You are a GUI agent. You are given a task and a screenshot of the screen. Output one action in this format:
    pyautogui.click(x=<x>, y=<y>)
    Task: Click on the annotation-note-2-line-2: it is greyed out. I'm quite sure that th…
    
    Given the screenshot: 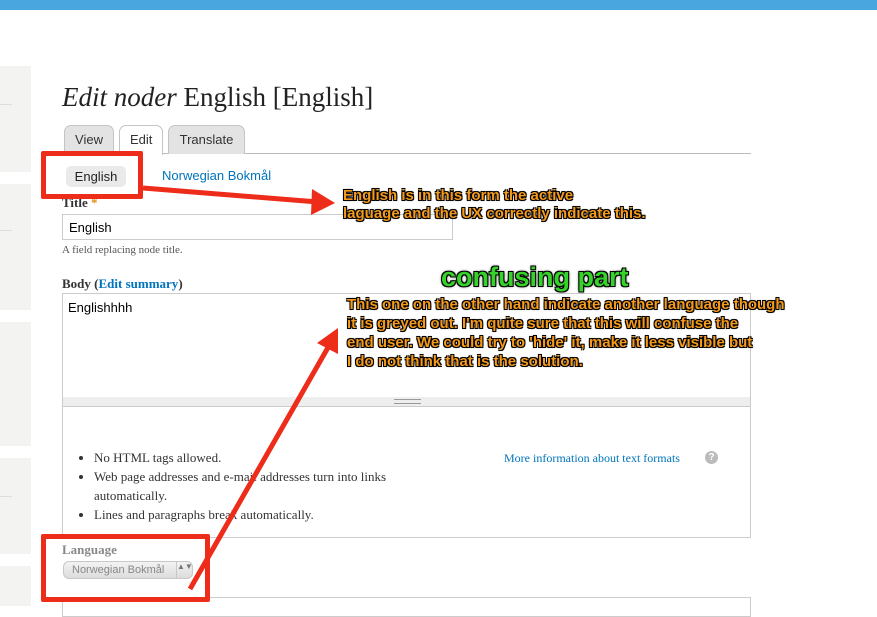 What is the action you would take?
    pyautogui.click(x=543, y=323)
    